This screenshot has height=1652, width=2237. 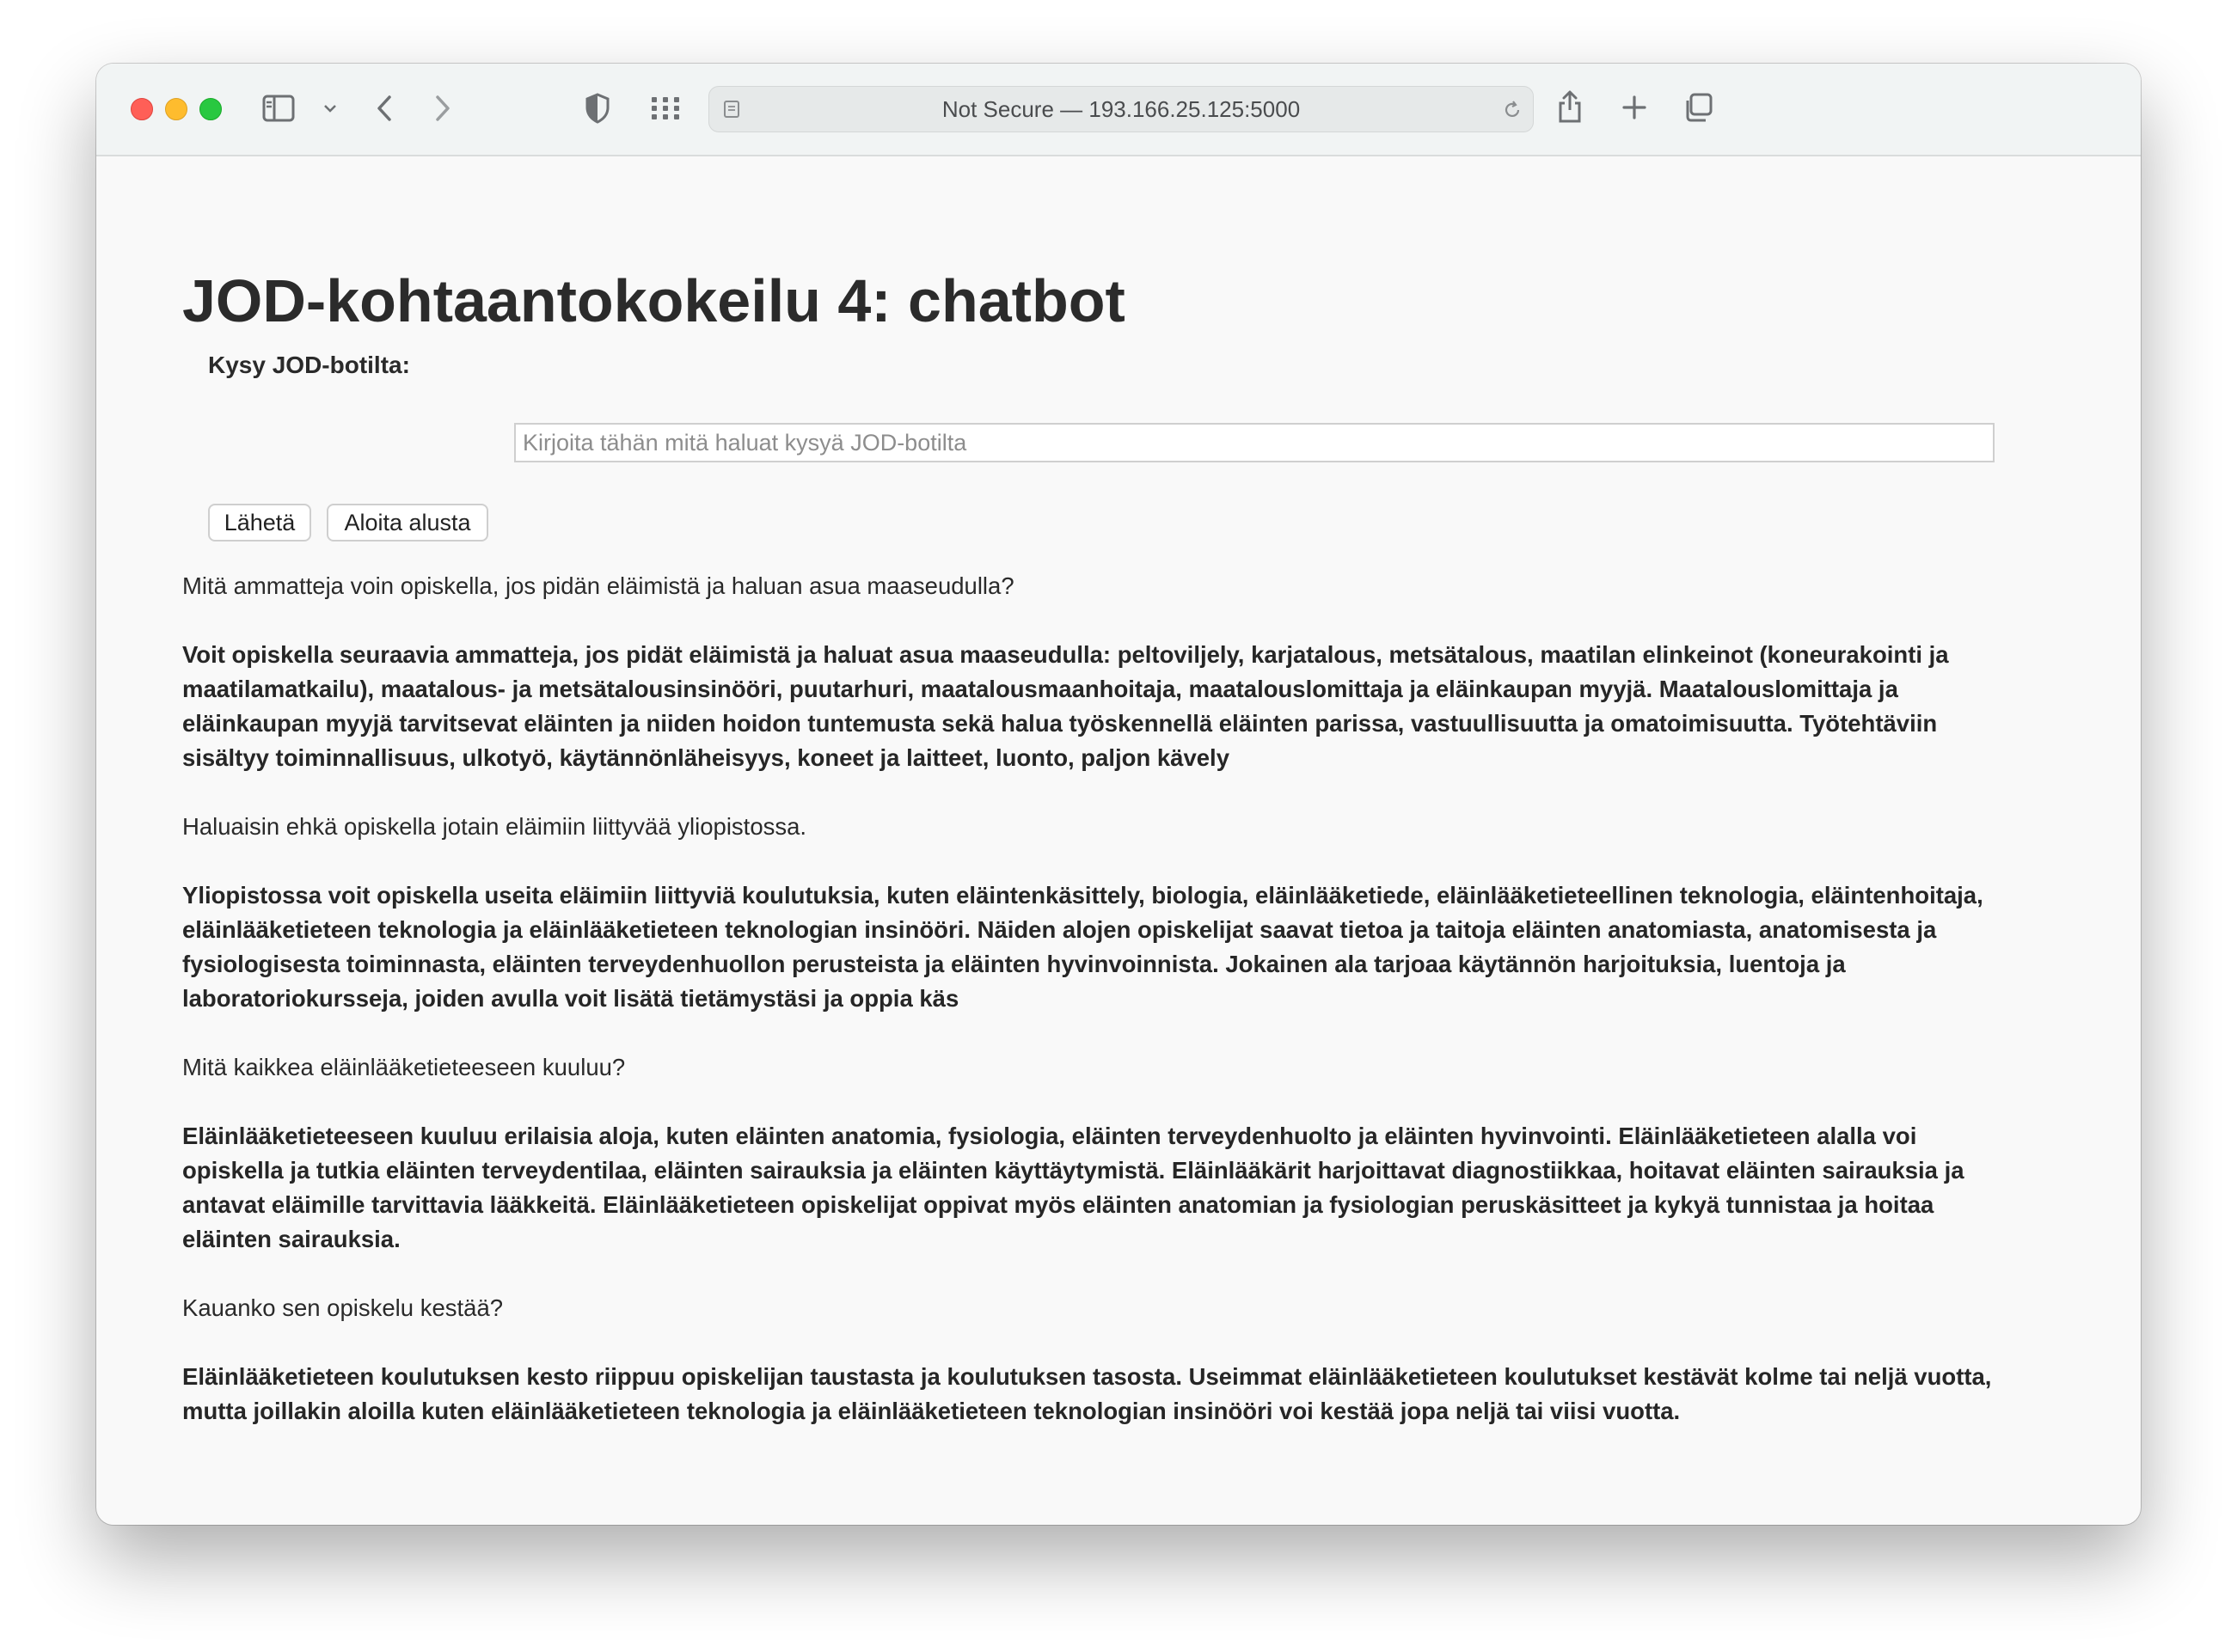 What do you see at coordinates (1512, 110) in the screenshot?
I see `reload-icon` at bounding box center [1512, 110].